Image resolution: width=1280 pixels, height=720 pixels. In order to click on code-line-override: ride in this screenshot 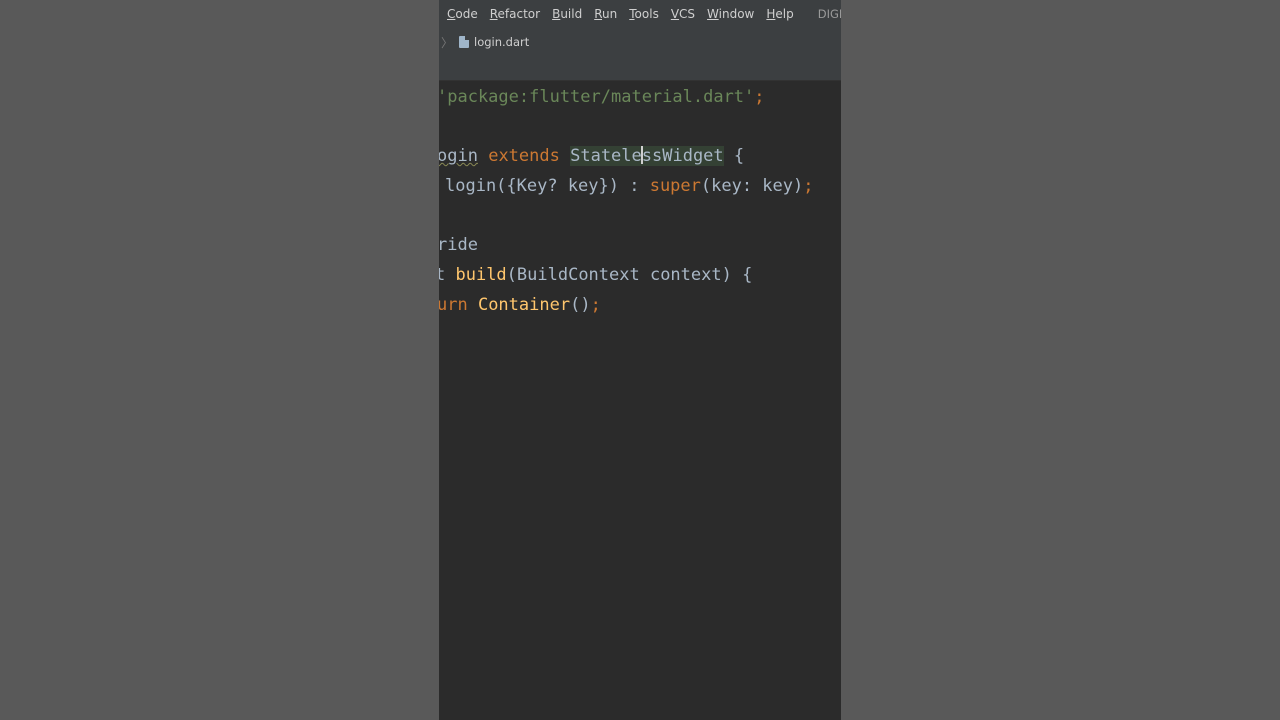, I will do `click(458, 245)`.